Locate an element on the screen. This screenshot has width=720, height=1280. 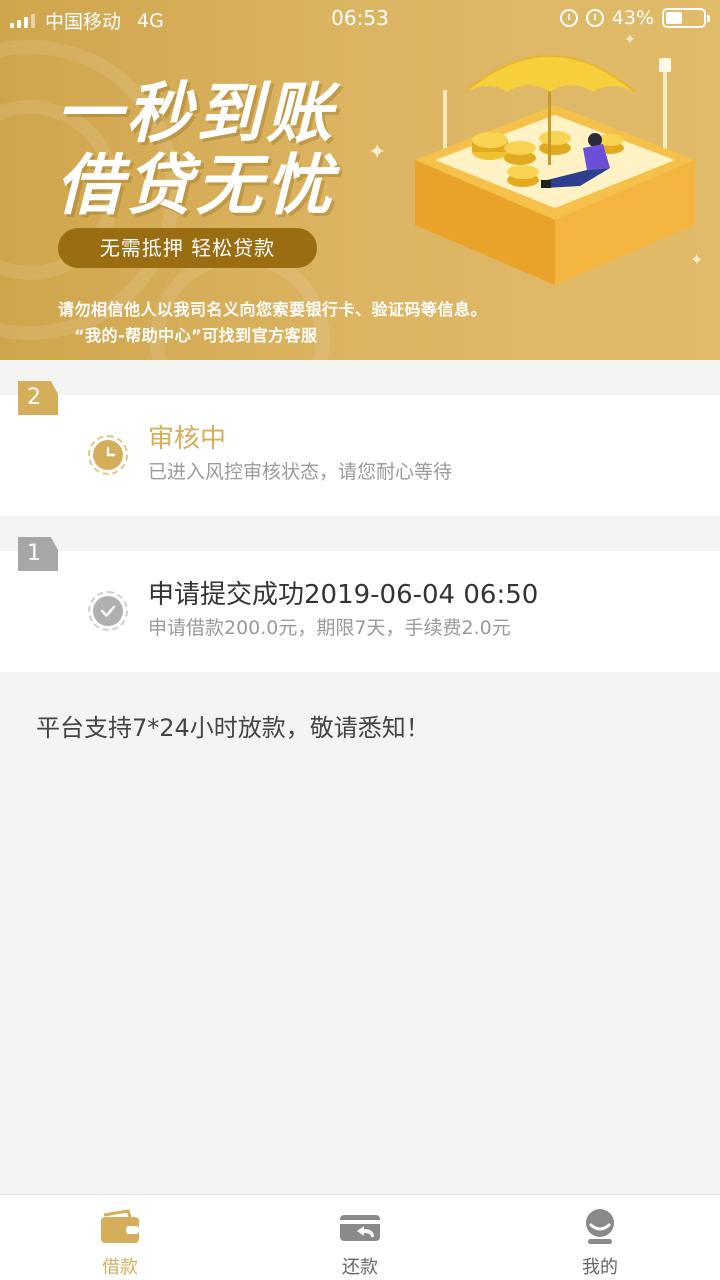
user-icon is located at coordinates (600, 1227).